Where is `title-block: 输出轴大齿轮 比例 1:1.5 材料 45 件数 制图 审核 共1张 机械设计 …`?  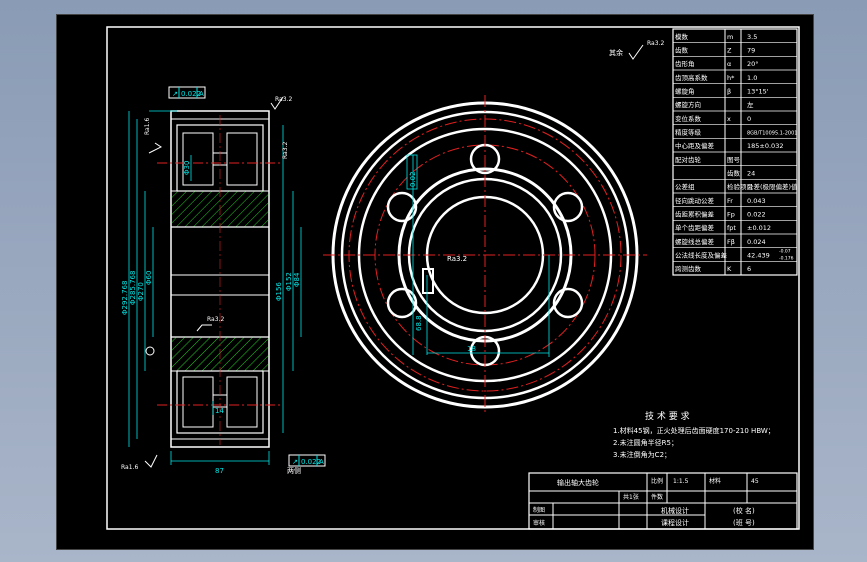
title-block: 输出轴大齿轮 比例 1:1.5 材料 45 件数 制图 审核 共1张 机械设计 … is located at coordinates (663, 501).